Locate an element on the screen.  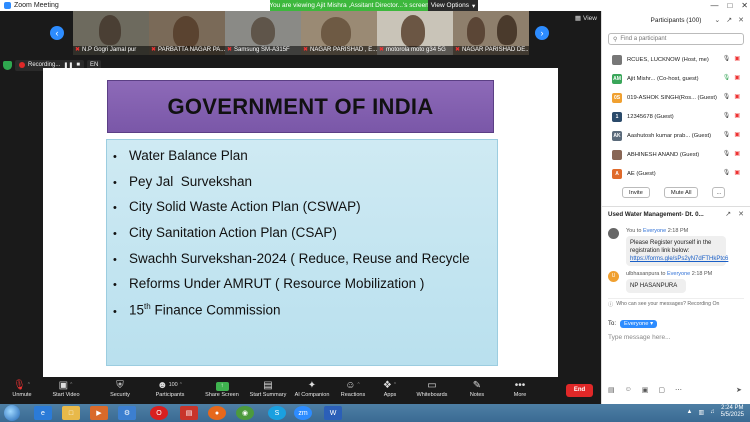
whiteboard-icon: ▭ is located at coordinates (432, 385).